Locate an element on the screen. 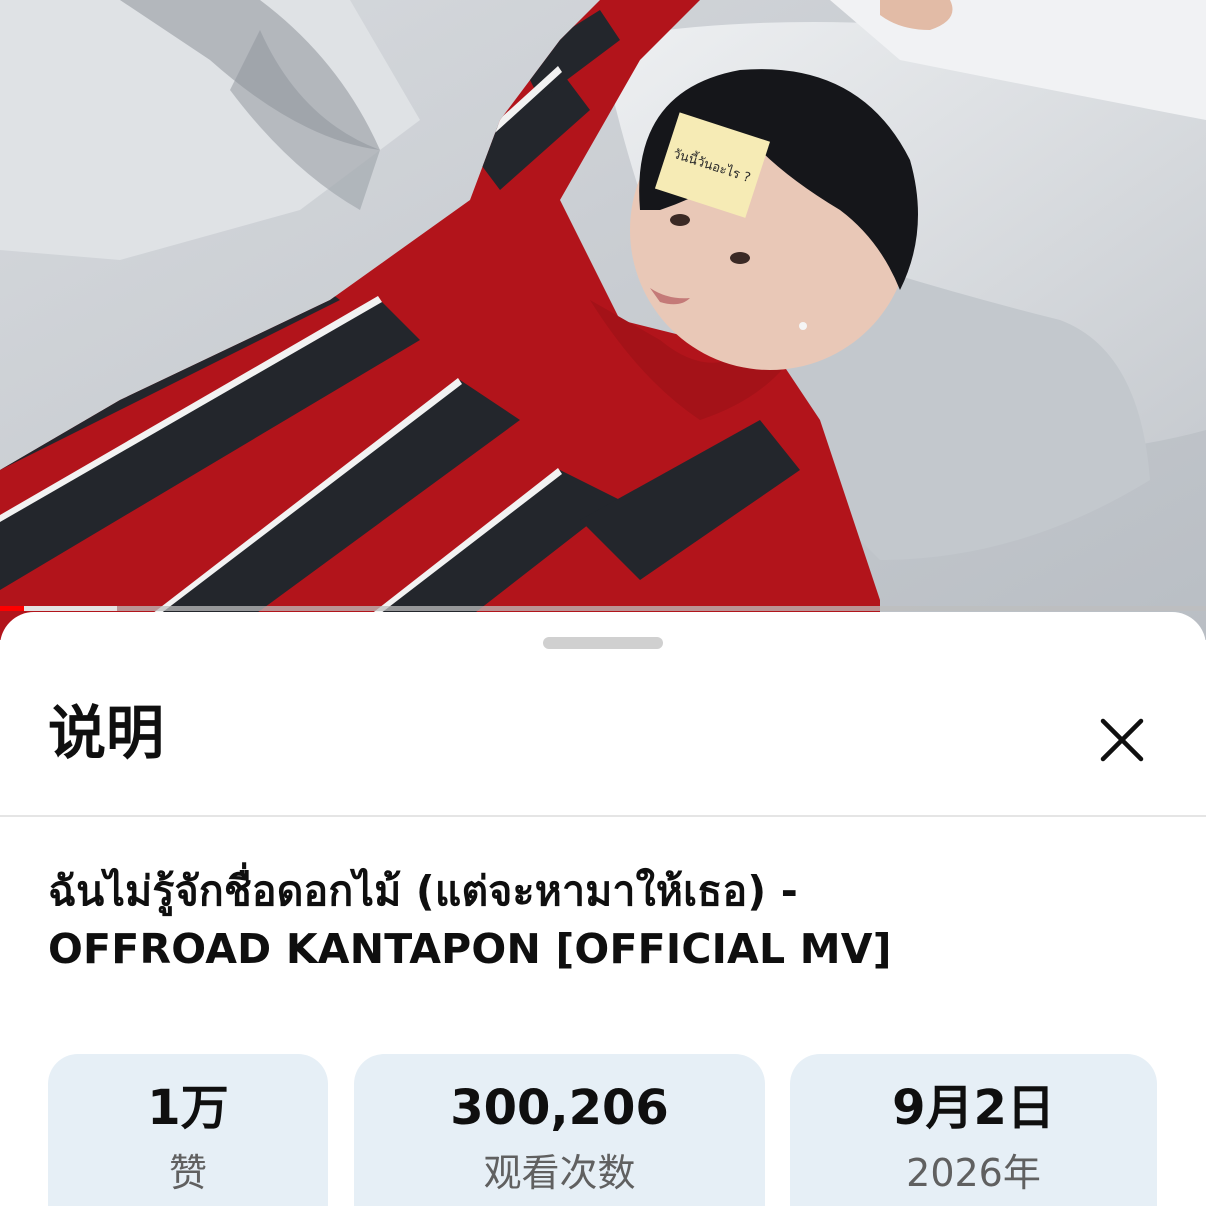  publish-date-stat: 9月2日 2026年 is located at coordinates (973, 1130).